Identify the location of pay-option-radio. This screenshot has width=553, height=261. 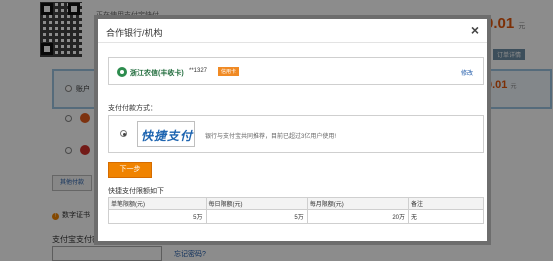
(123, 133).